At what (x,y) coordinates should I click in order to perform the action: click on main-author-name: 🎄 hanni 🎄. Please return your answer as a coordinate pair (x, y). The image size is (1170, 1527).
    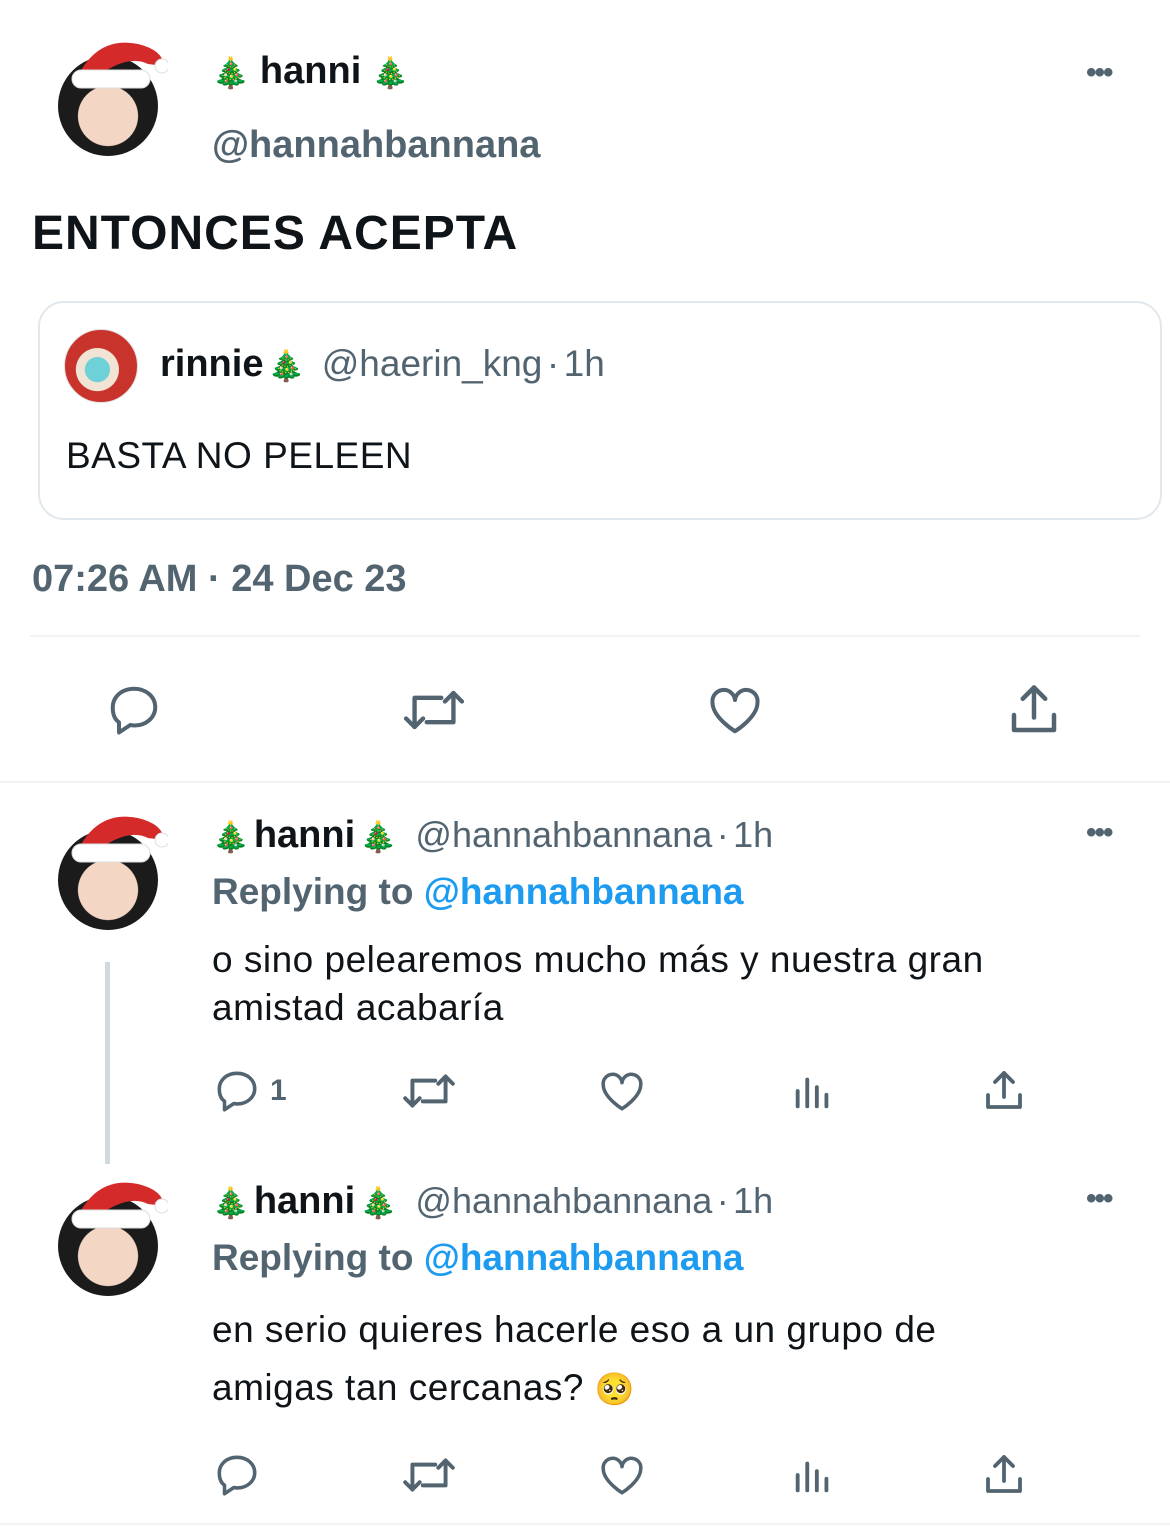
    Looking at the image, I should click on (310, 71).